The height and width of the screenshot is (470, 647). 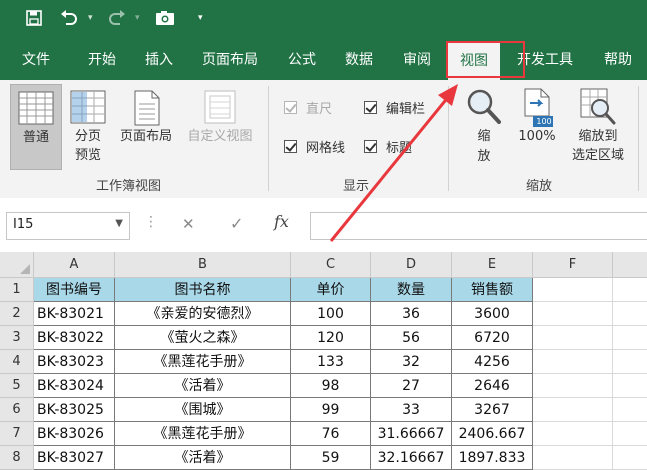 What do you see at coordinates (393, 163) in the screenshot?
I see `annotation-arrow` at bounding box center [393, 163].